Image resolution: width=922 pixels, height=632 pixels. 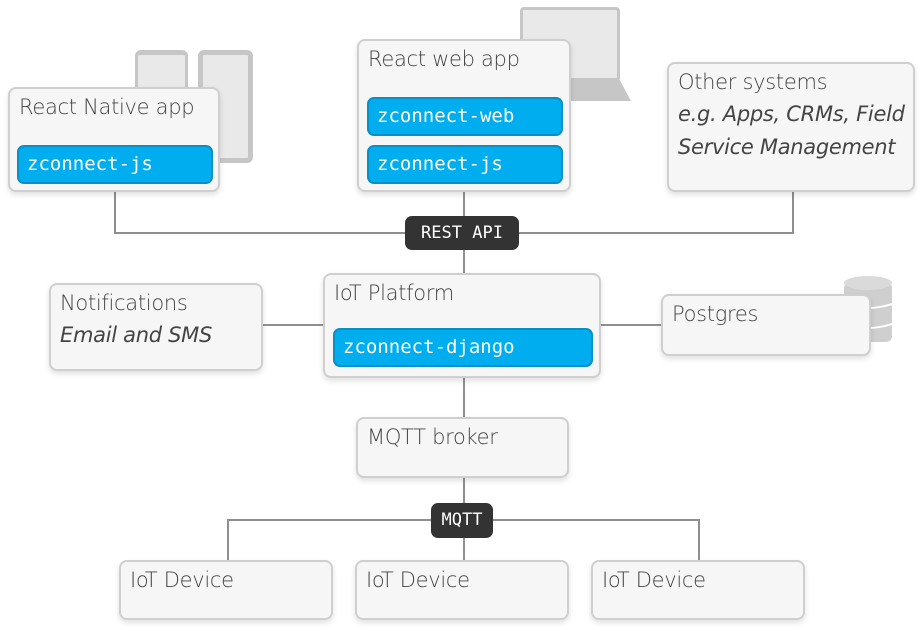 I want to click on mqtt-broker-box: MQTT broker, so click(x=462, y=447).